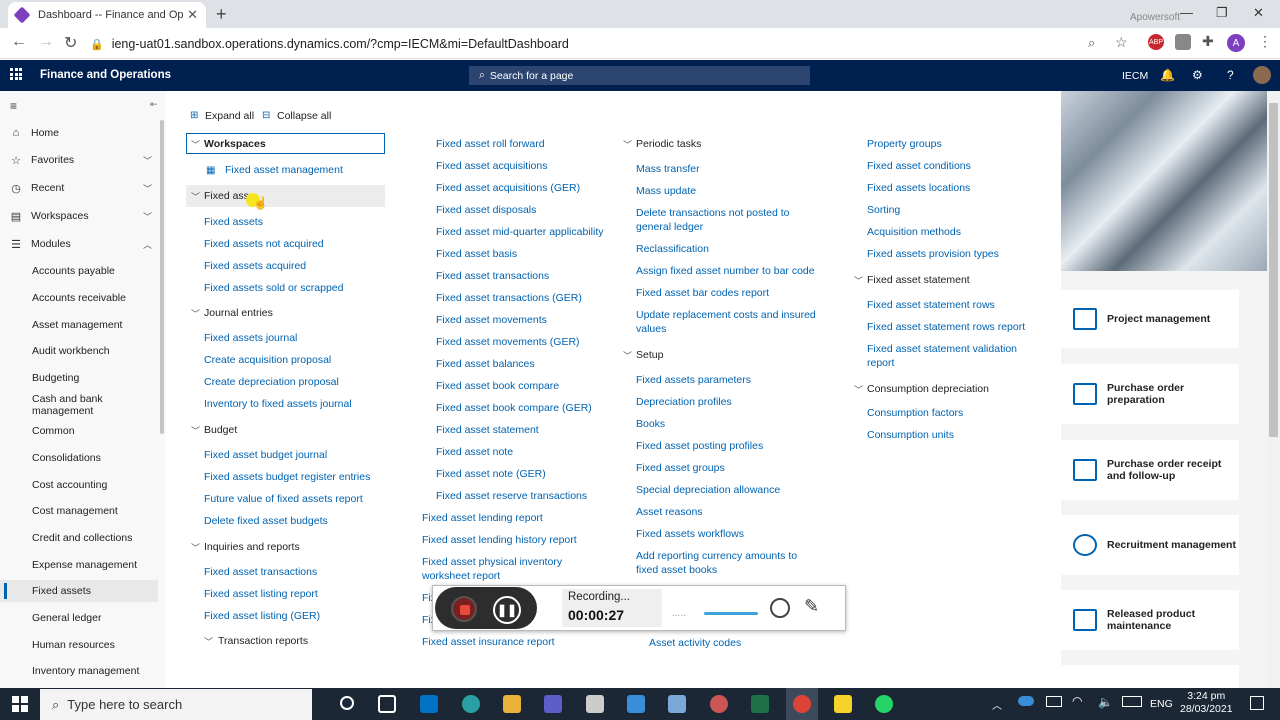  Describe the element at coordinates (79, 216) in the screenshot. I see `nav-workspaces: ▤ Workspaces ﹀` at that location.